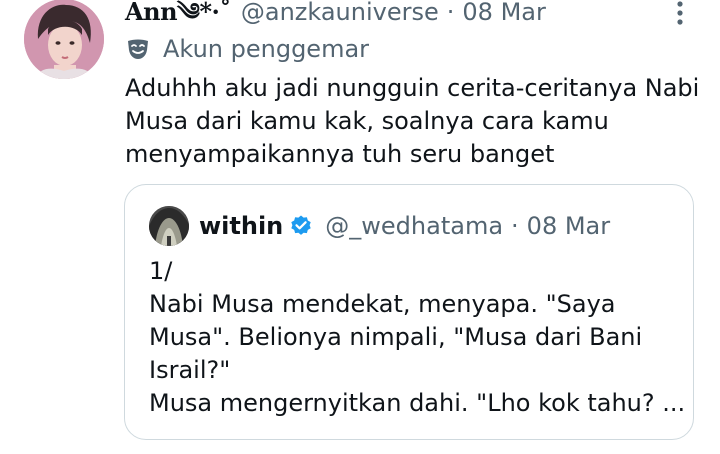 This screenshot has width=720, height=454. I want to click on quoted-text-line: Nabi Musa mendekat, menyapa. "Saya, so click(382, 304).